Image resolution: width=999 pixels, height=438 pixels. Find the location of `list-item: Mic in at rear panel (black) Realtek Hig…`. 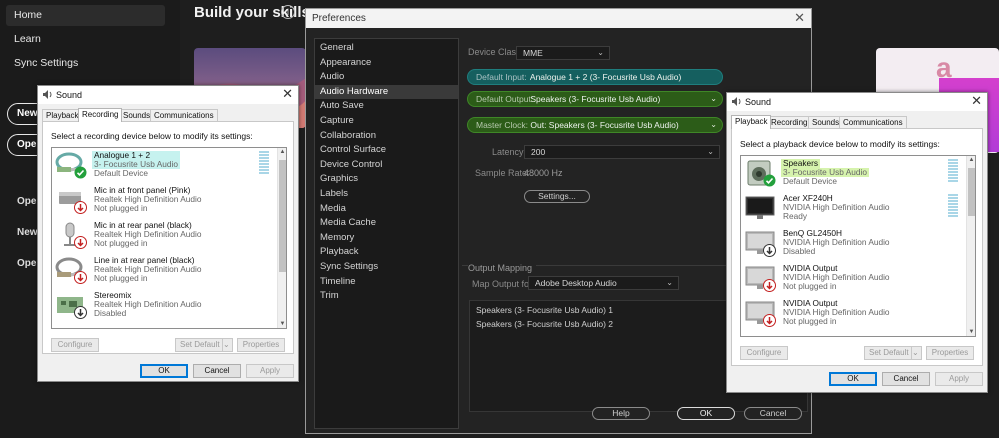

list-item: Mic in at rear panel (black) Realtek Hig… is located at coordinates (169, 235).